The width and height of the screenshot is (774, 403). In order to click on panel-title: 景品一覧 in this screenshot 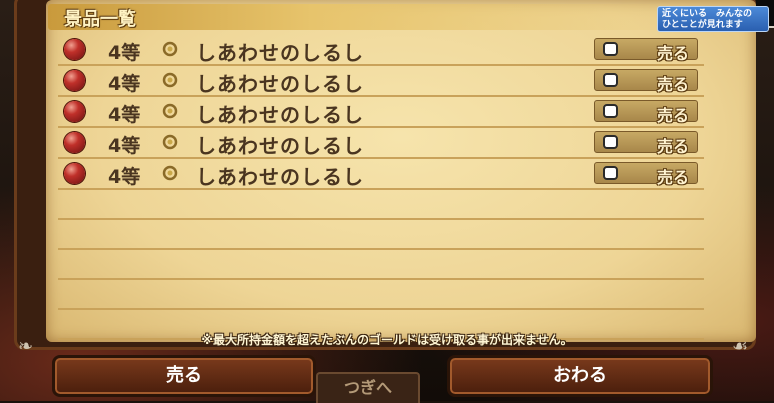, I will do `click(100, 19)`.